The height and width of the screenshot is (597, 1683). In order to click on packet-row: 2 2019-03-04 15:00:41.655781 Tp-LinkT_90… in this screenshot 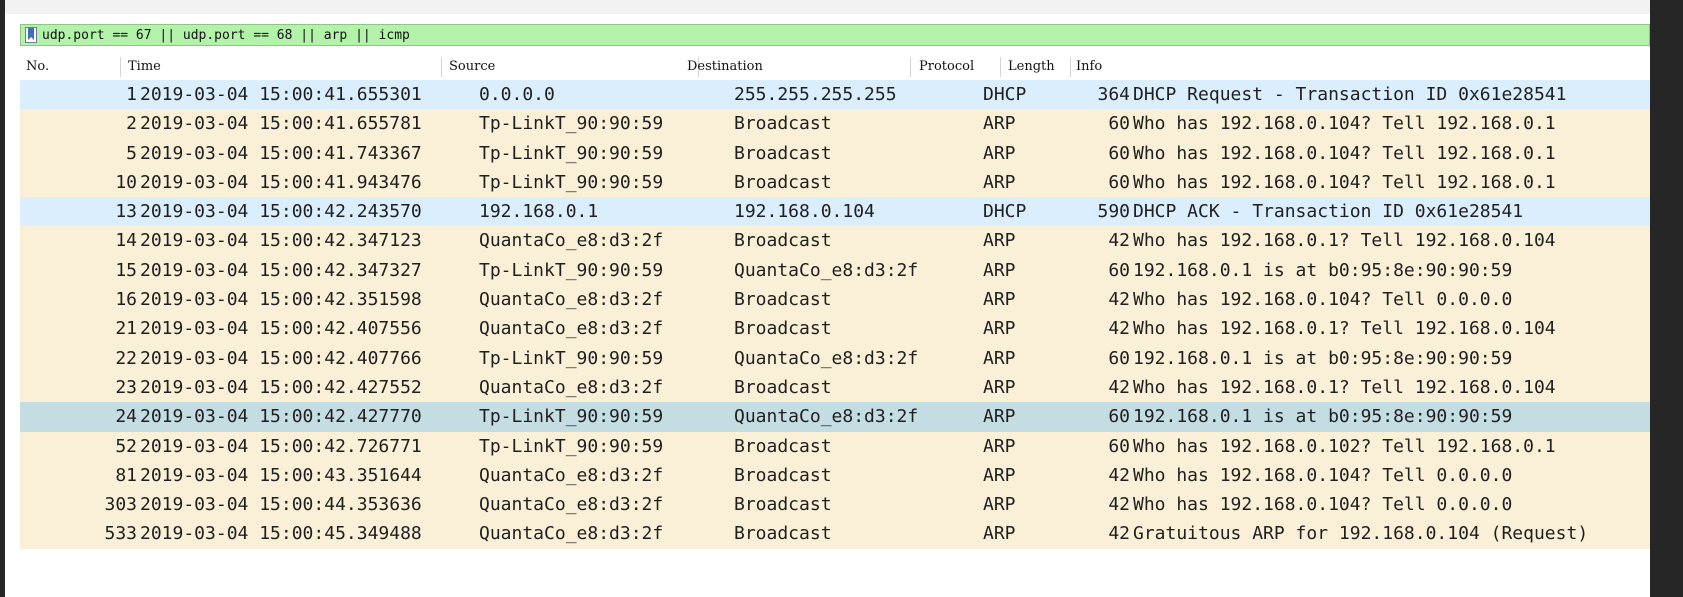, I will do `click(835, 124)`.